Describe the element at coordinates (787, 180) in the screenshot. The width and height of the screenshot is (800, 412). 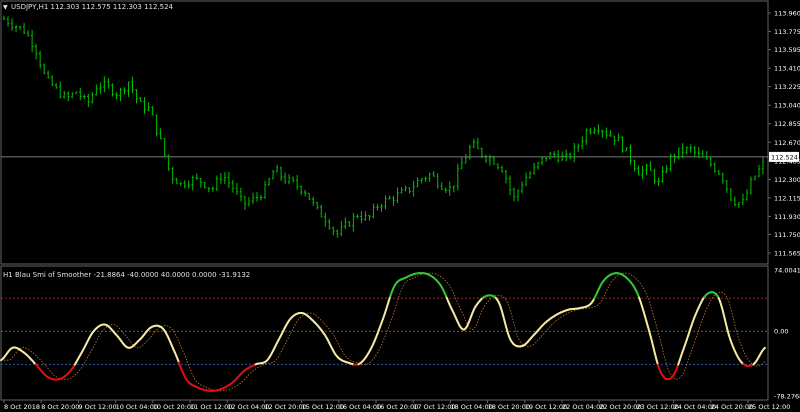
I see `price-tick-label: 112.300` at that location.